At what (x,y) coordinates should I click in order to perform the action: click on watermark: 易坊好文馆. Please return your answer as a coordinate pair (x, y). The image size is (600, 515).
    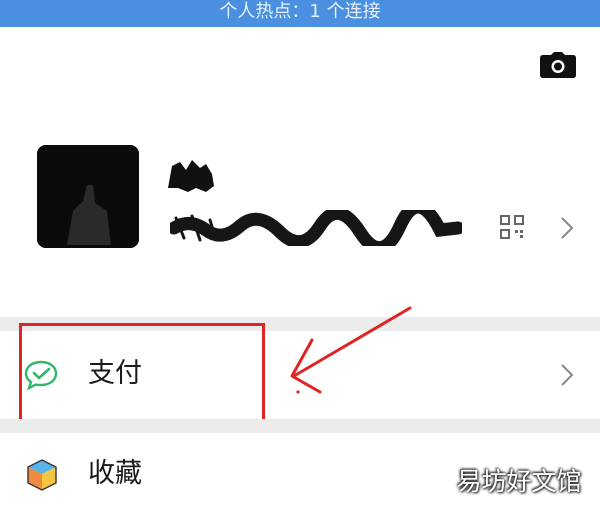
    Looking at the image, I should click on (519, 481).